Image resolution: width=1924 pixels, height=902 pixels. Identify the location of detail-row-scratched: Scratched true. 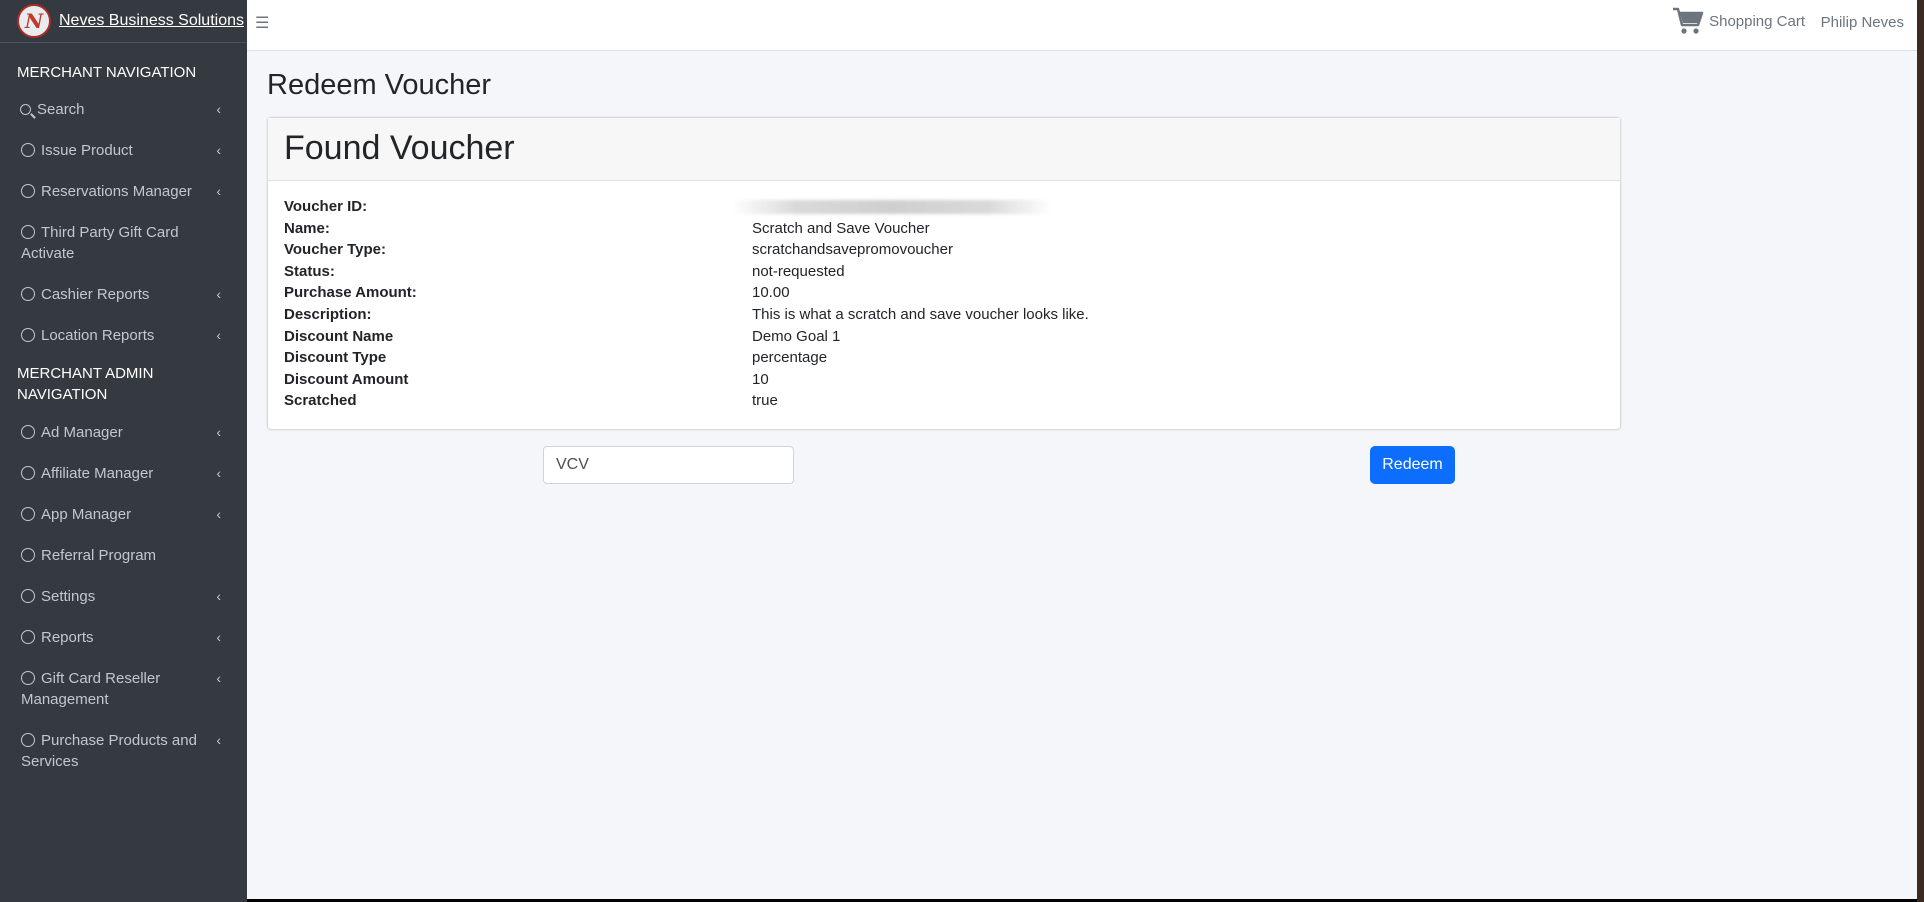
(944, 403).